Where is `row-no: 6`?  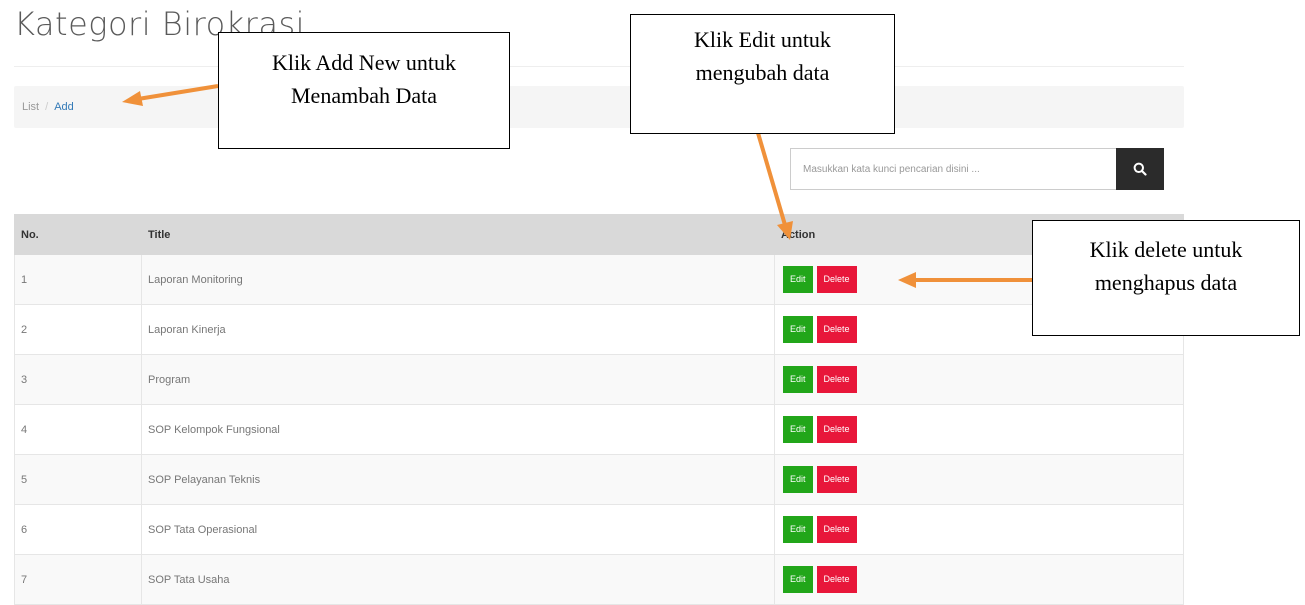
row-no: 6 is located at coordinates (78, 529).